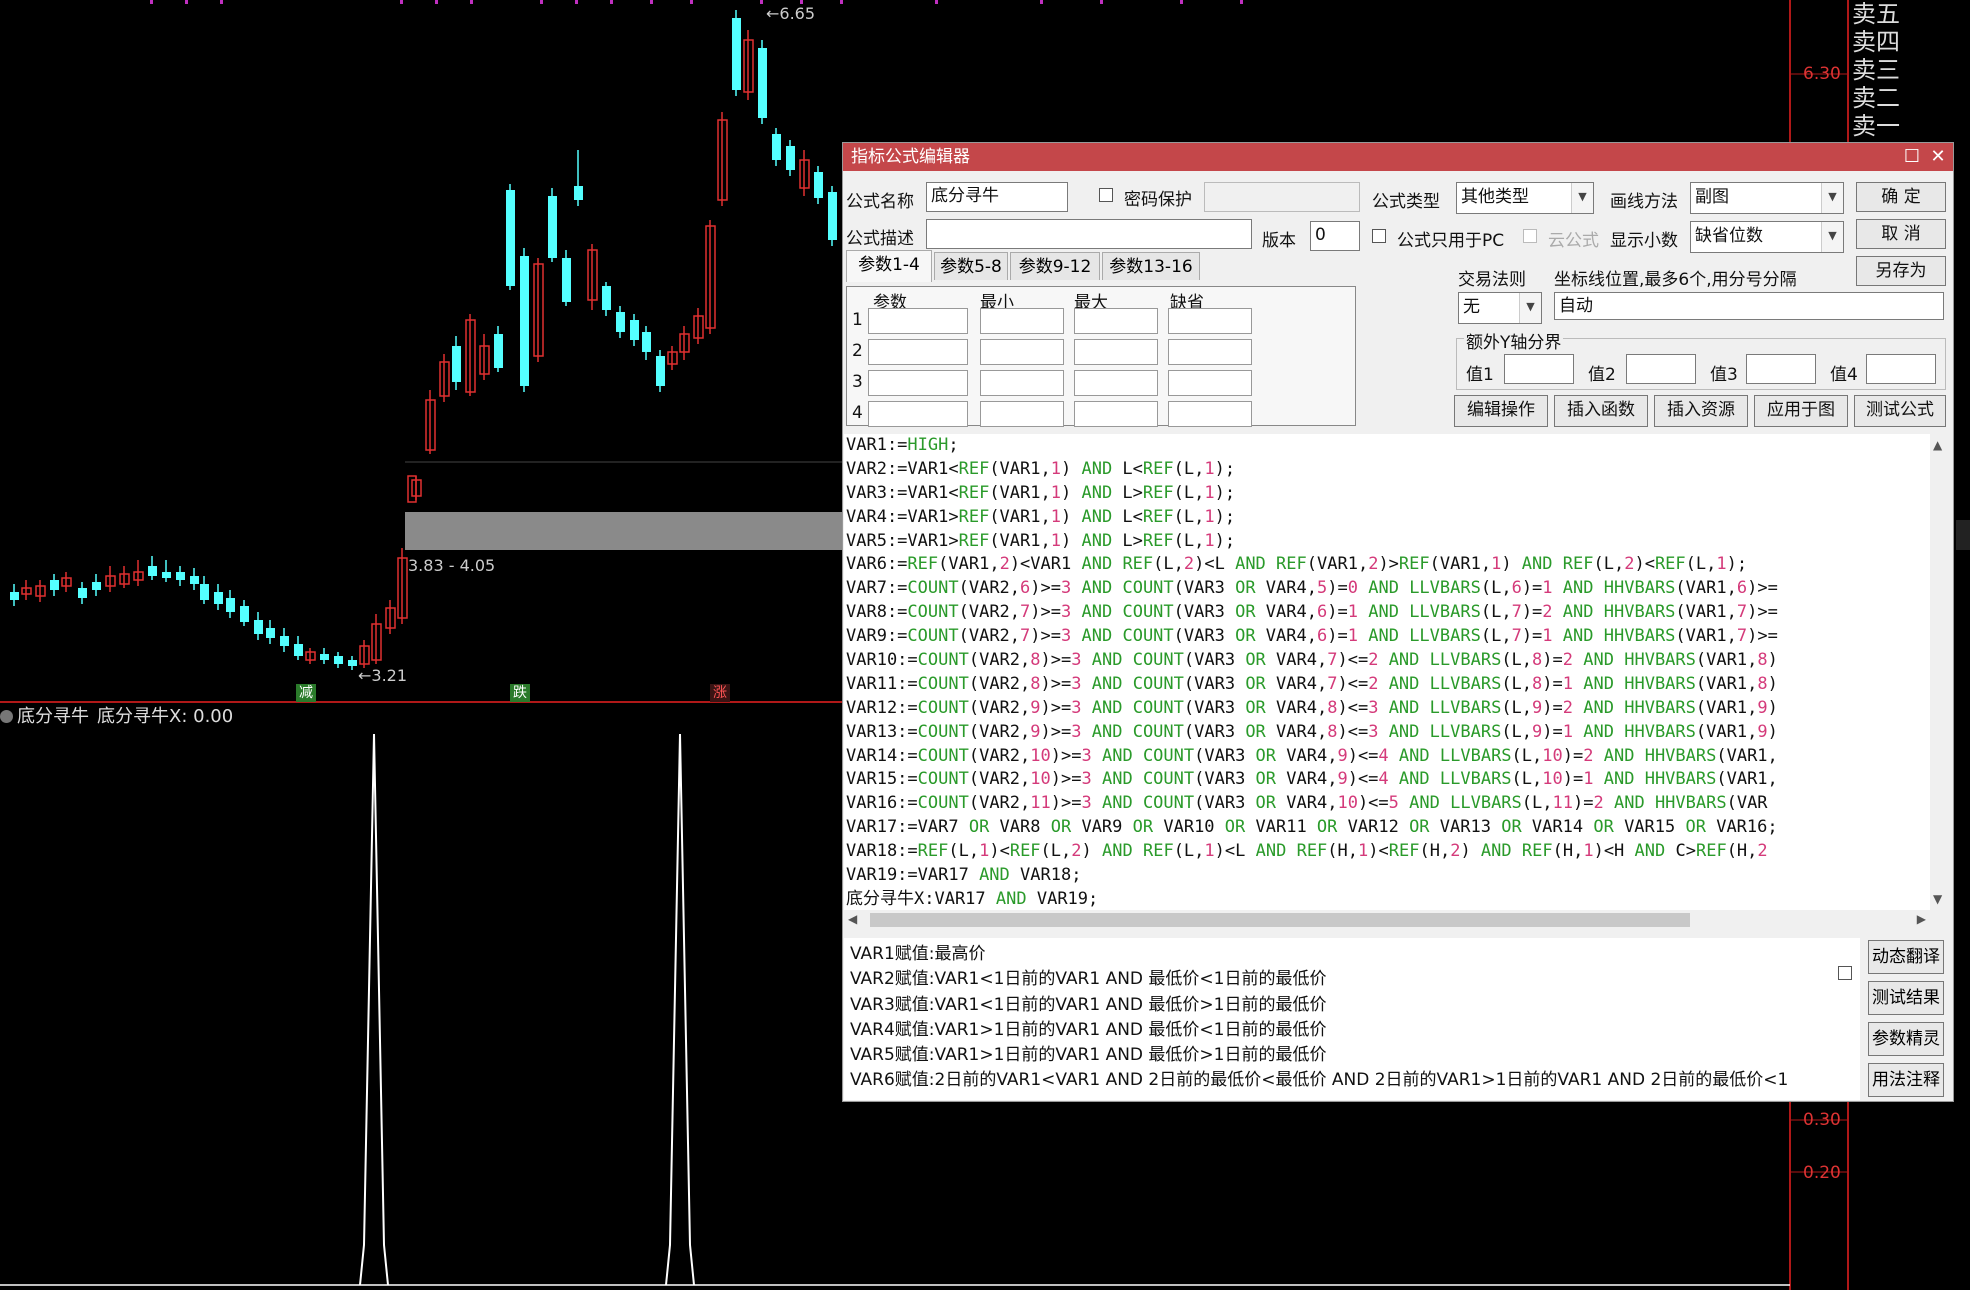 The width and height of the screenshot is (1970, 1290). I want to click on indicator-toggle-icon, so click(6, 716).